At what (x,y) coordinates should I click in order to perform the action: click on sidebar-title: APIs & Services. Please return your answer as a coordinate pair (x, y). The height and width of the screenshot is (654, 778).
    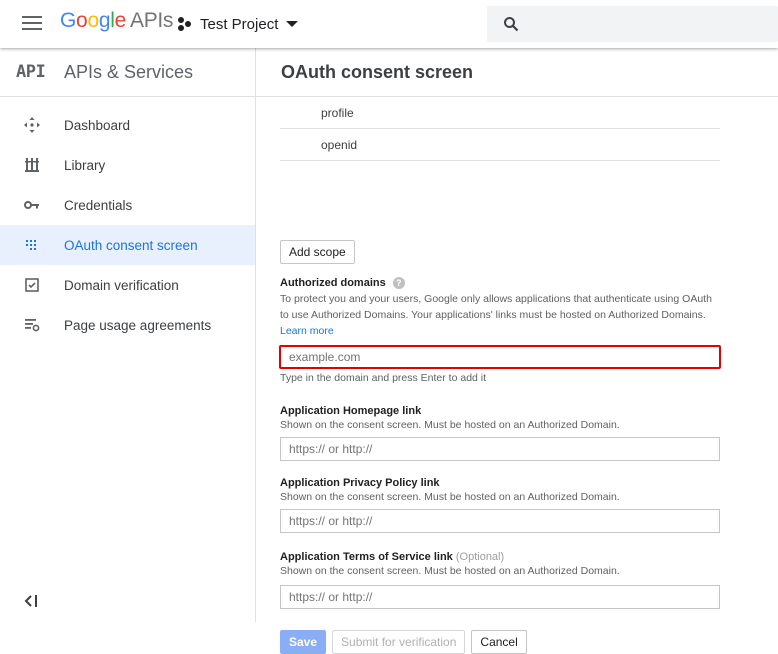
    Looking at the image, I should click on (129, 71).